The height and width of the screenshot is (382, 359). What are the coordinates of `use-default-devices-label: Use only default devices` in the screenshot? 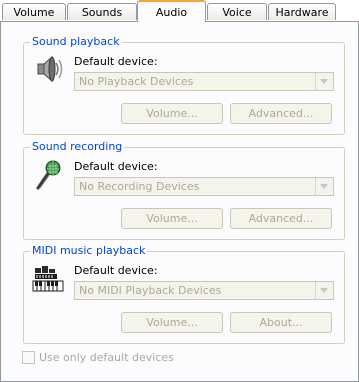 It's located at (106, 357).